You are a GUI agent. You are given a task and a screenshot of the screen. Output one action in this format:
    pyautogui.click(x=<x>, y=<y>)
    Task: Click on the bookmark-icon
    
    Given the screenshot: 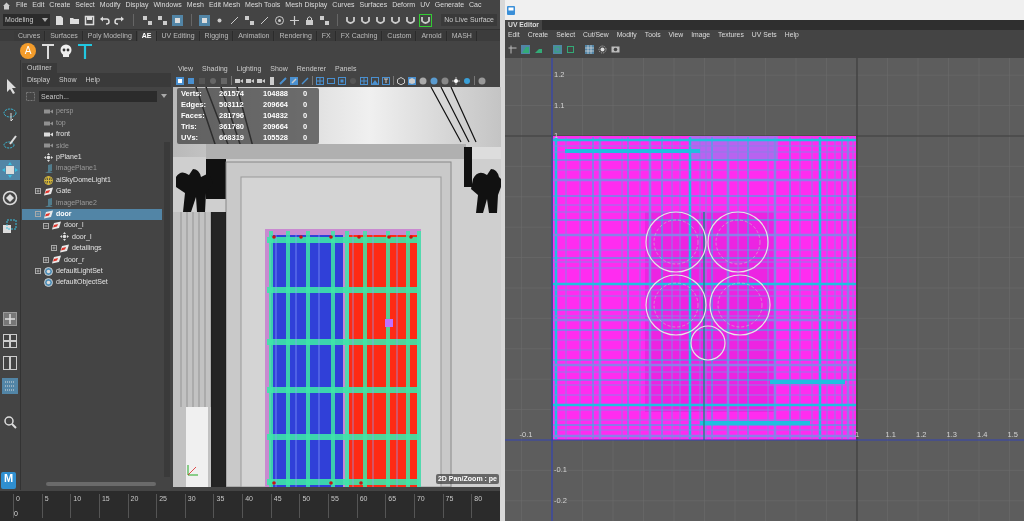 What is the action you would take?
    pyautogui.click(x=272, y=80)
    